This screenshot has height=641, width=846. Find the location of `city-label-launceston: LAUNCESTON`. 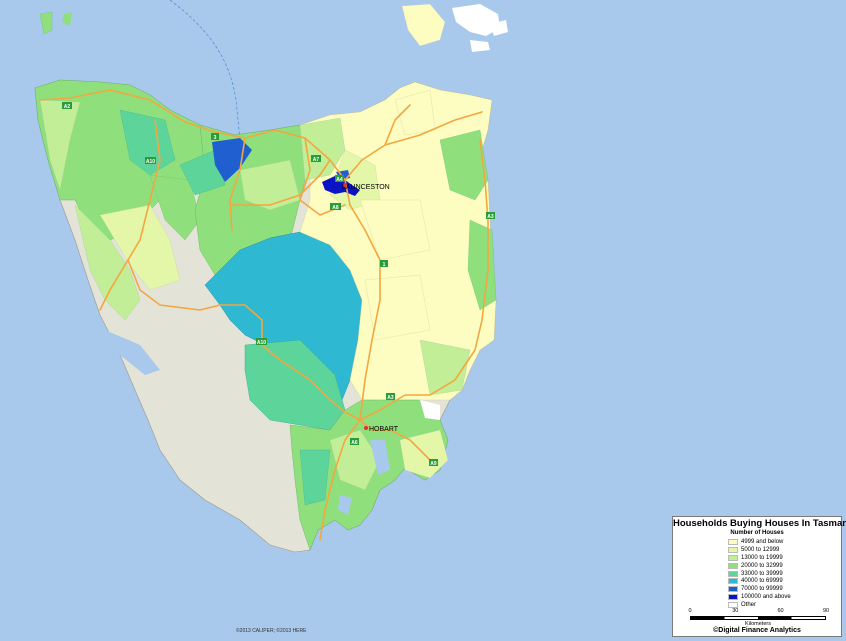

city-label-launceston: LAUNCESTON is located at coordinates (366, 187).